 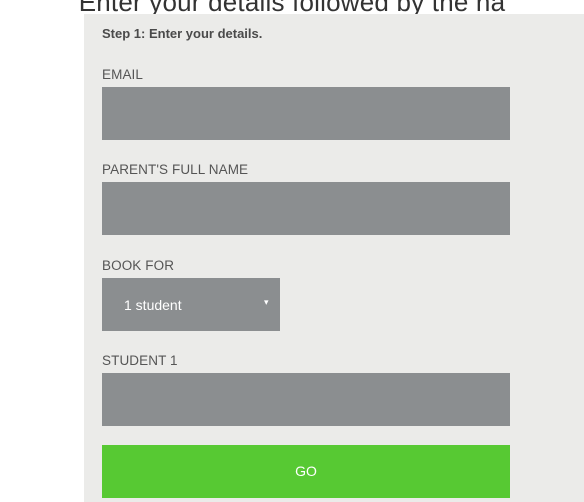 What do you see at coordinates (191, 304) in the screenshot?
I see `book-for-select: 1 student ▾` at bounding box center [191, 304].